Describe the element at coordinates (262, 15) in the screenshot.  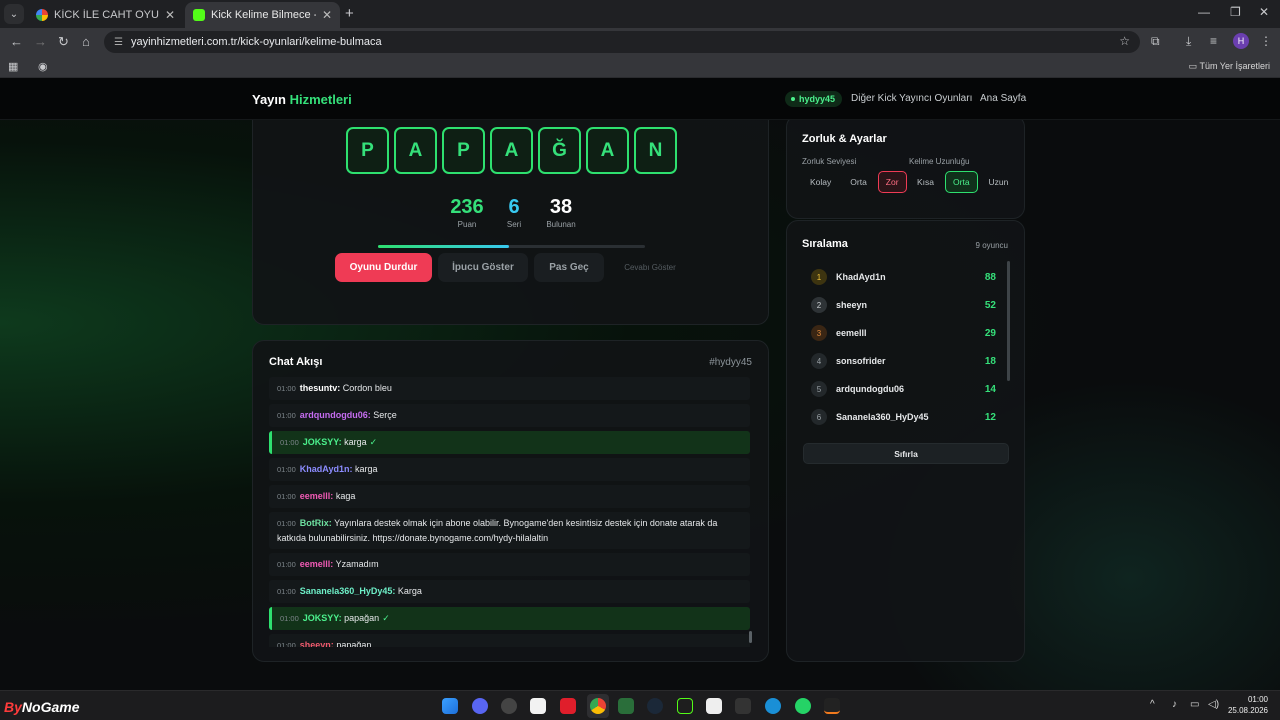
I see `browser-tab-2: Kick Kelime Bilmece - Tahmin O ✕` at that location.